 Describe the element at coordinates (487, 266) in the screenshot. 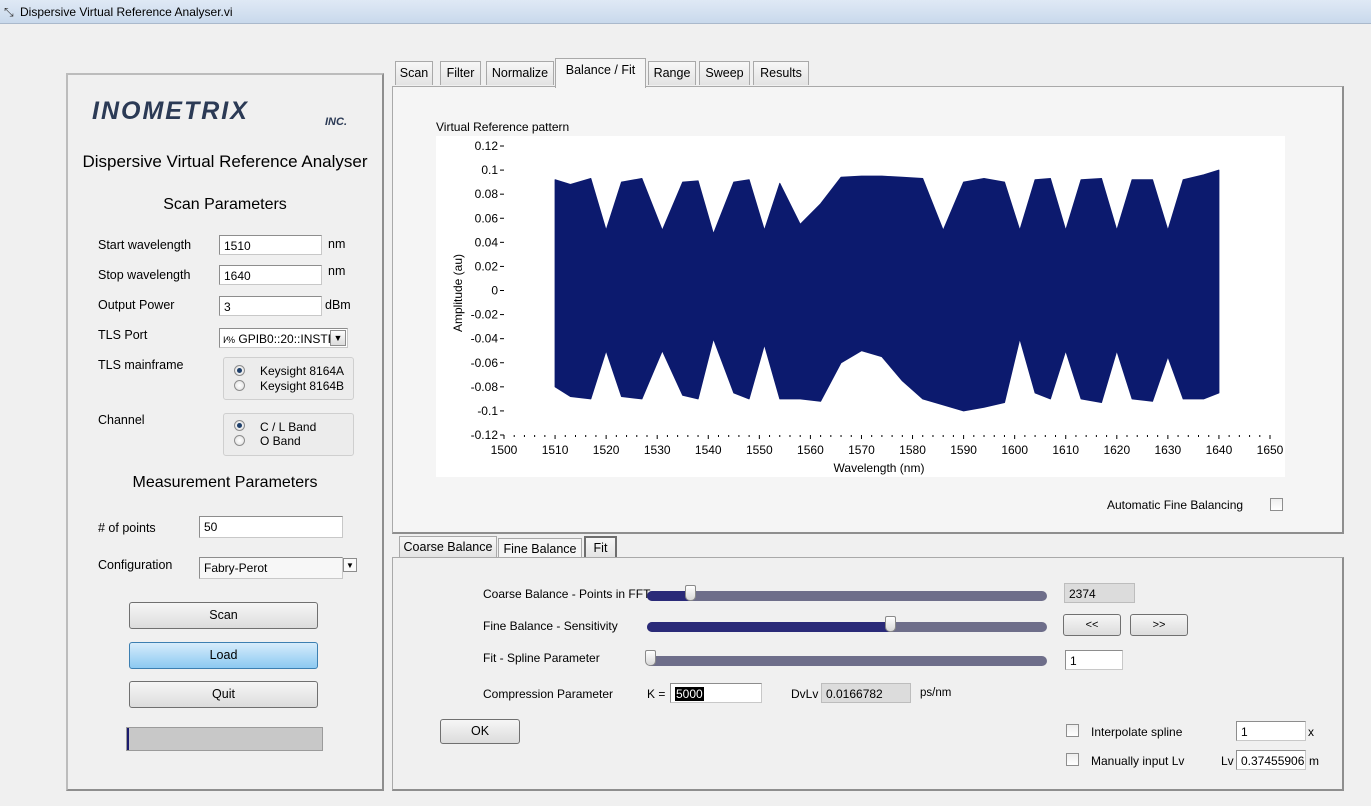

I see `y-tick-label: 0.02` at that location.